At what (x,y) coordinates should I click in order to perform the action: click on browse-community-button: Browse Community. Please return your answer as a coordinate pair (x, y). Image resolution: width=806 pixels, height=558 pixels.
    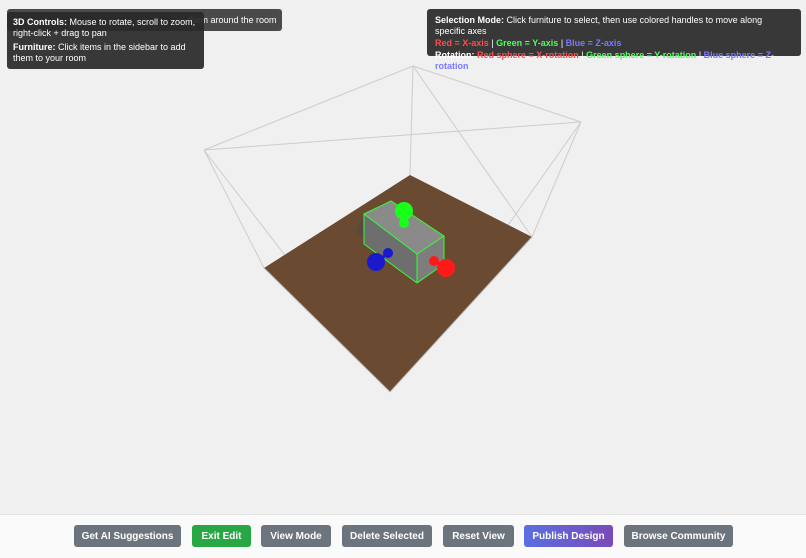
    Looking at the image, I should click on (678, 536).